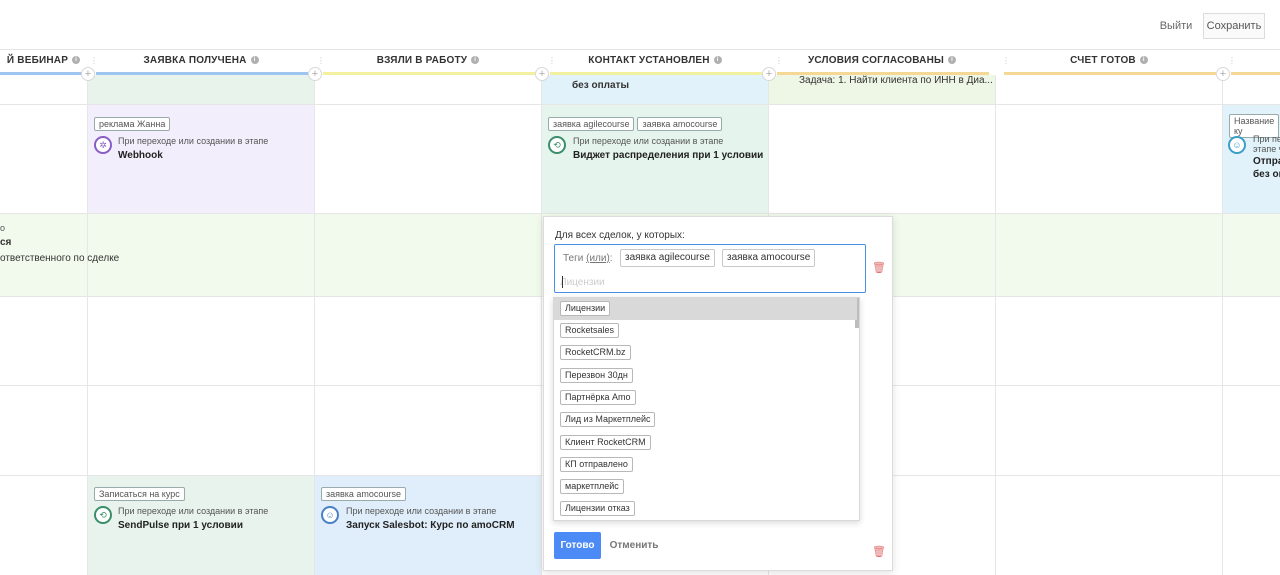 The width and height of the screenshot is (1280, 575). Describe the element at coordinates (705, 465) in the screenshot. I see `dropdown-option: КП отправлено` at that location.